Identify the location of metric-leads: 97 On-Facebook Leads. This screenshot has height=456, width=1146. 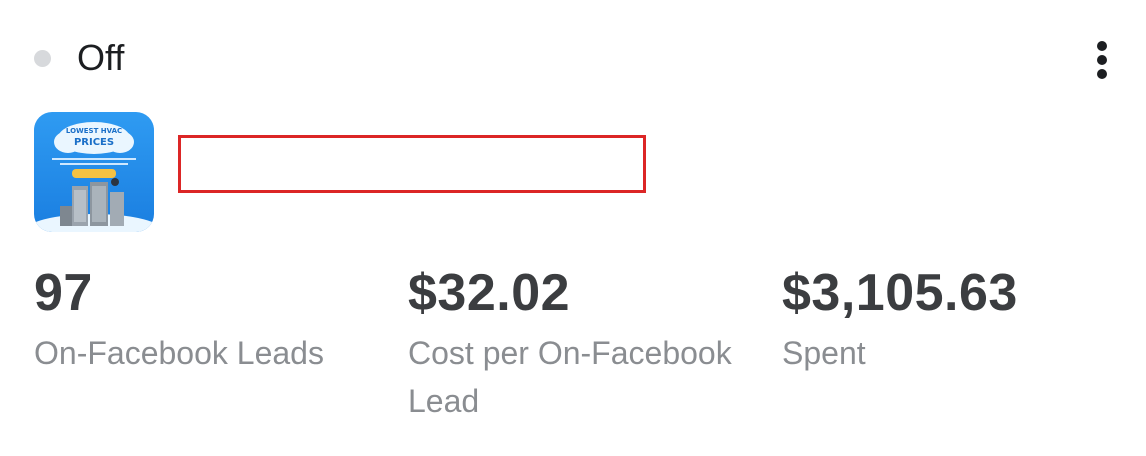
(214, 319).